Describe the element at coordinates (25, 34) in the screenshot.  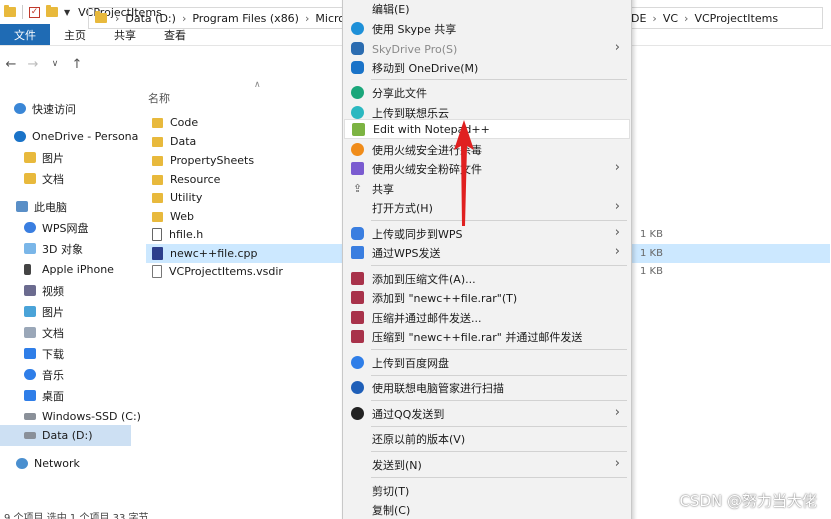
I see `tab-file: 文件` at that location.